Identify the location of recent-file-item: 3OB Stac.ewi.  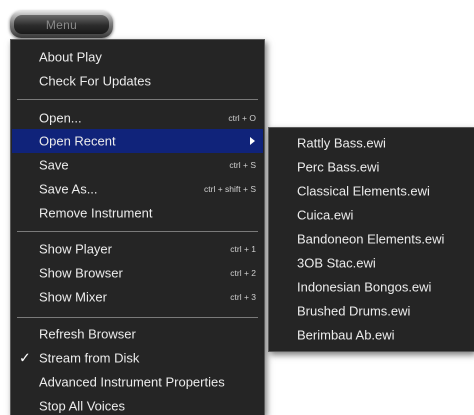
(371, 263).